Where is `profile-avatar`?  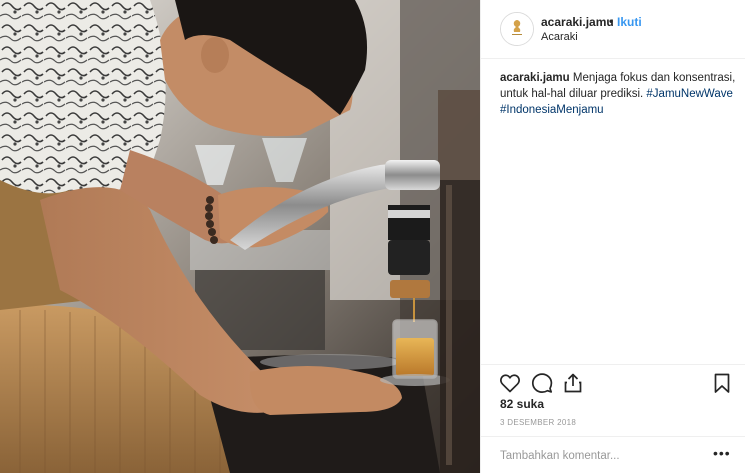
profile-avatar is located at coordinates (517, 29).